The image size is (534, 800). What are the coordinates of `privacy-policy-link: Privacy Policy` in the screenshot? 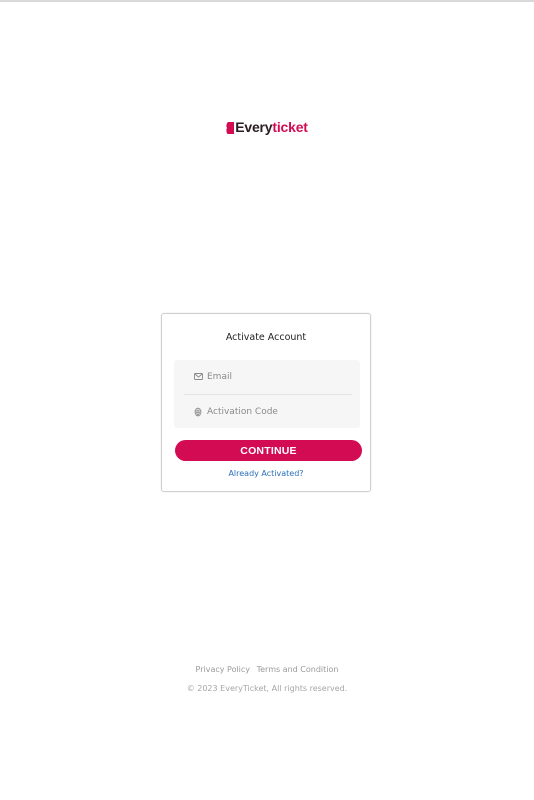 It's located at (223, 669).